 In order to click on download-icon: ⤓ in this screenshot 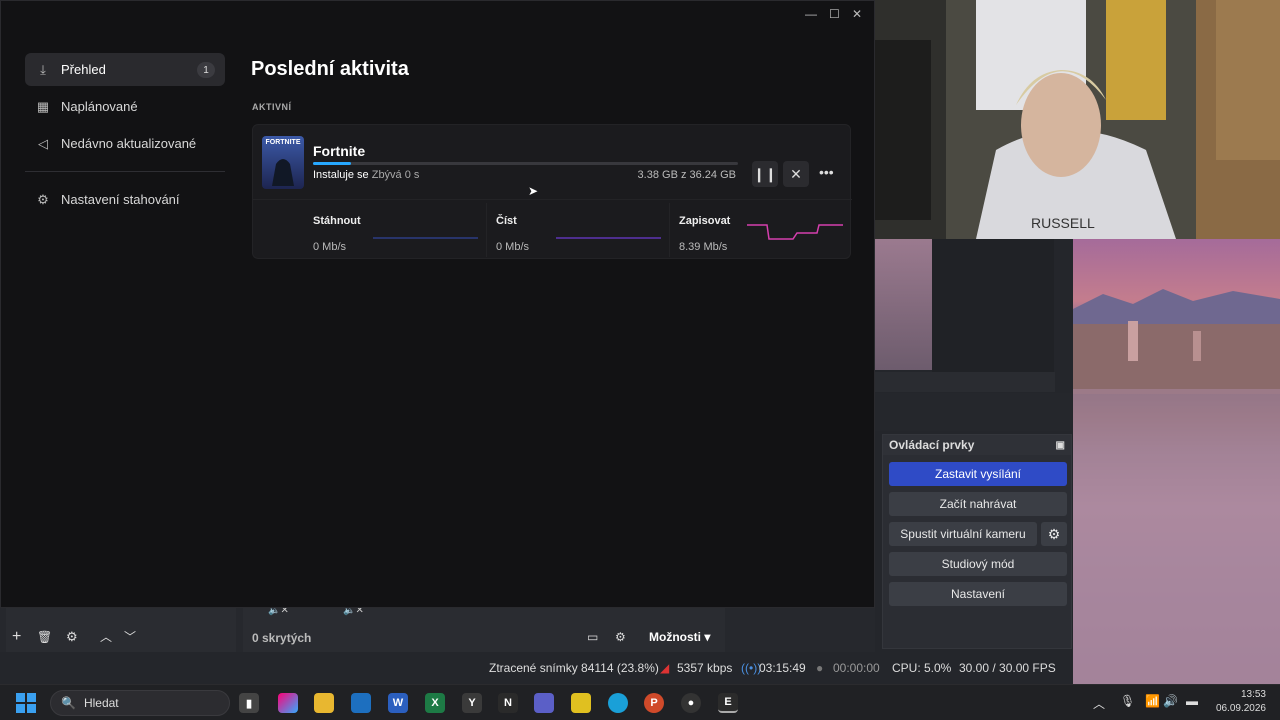, I will do `click(43, 69)`.